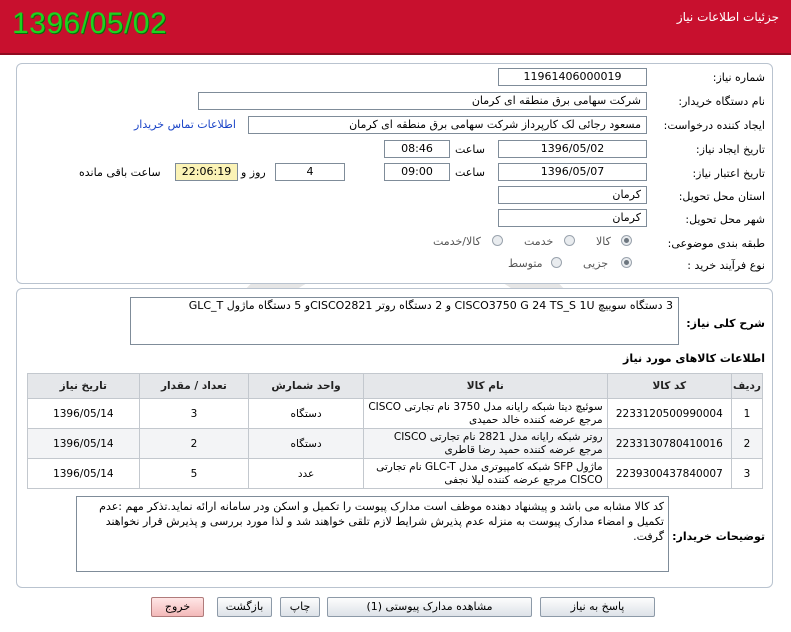 The image size is (791, 632). Describe the element at coordinates (747, 386) in the screenshot. I see `col-row: ردیف` at that location.